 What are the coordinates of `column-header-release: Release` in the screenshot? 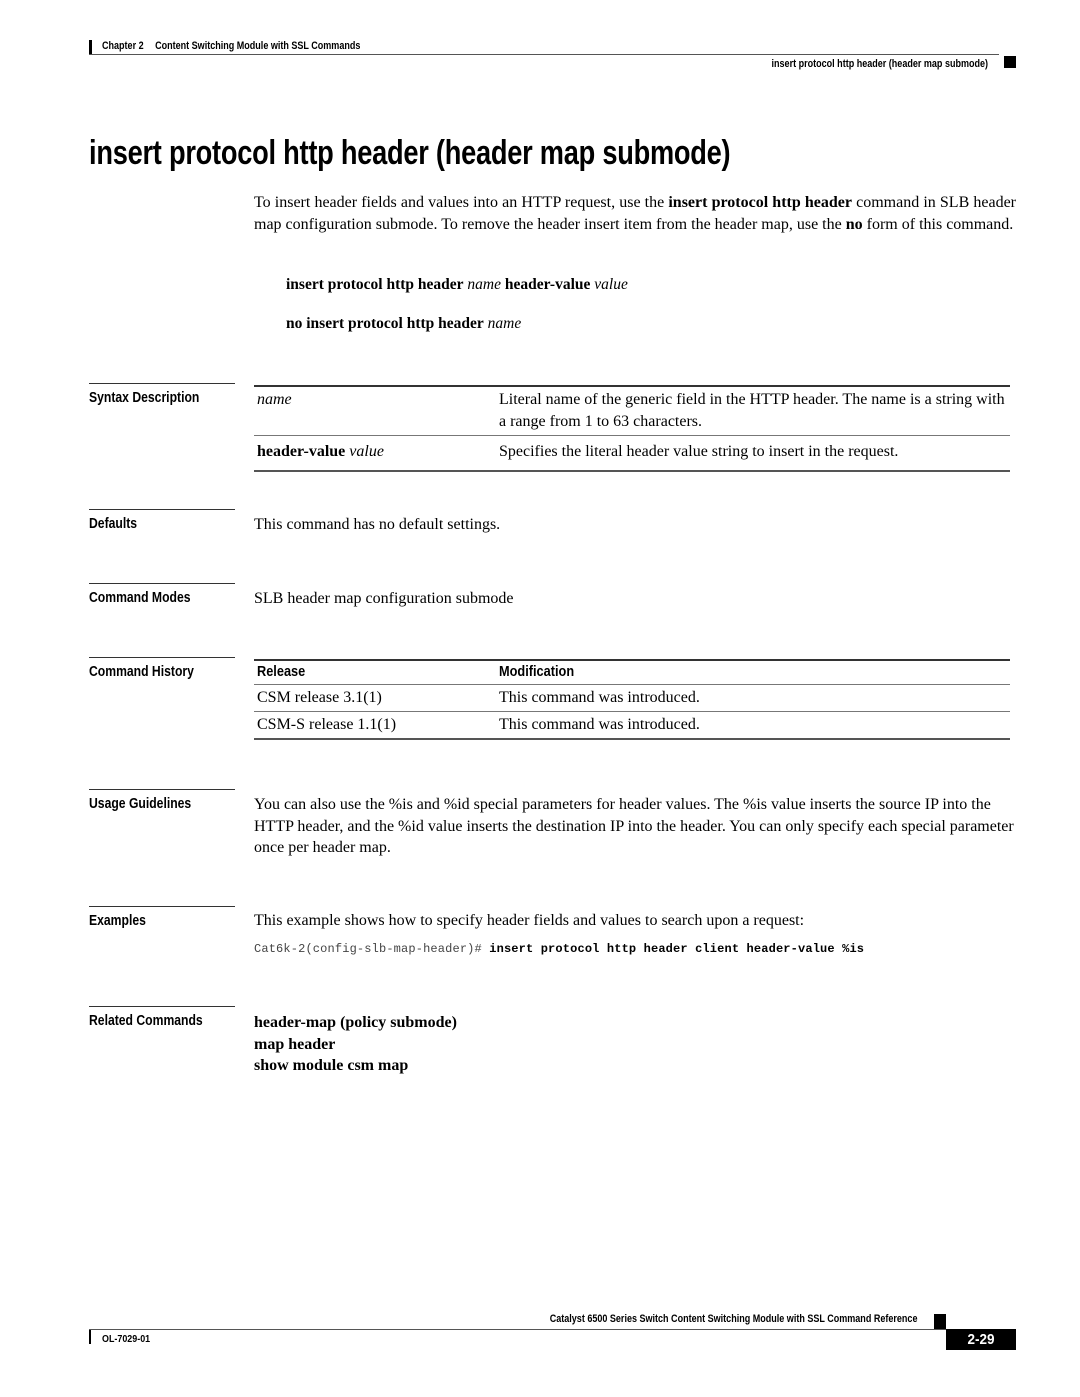 It's located at (376, 672).